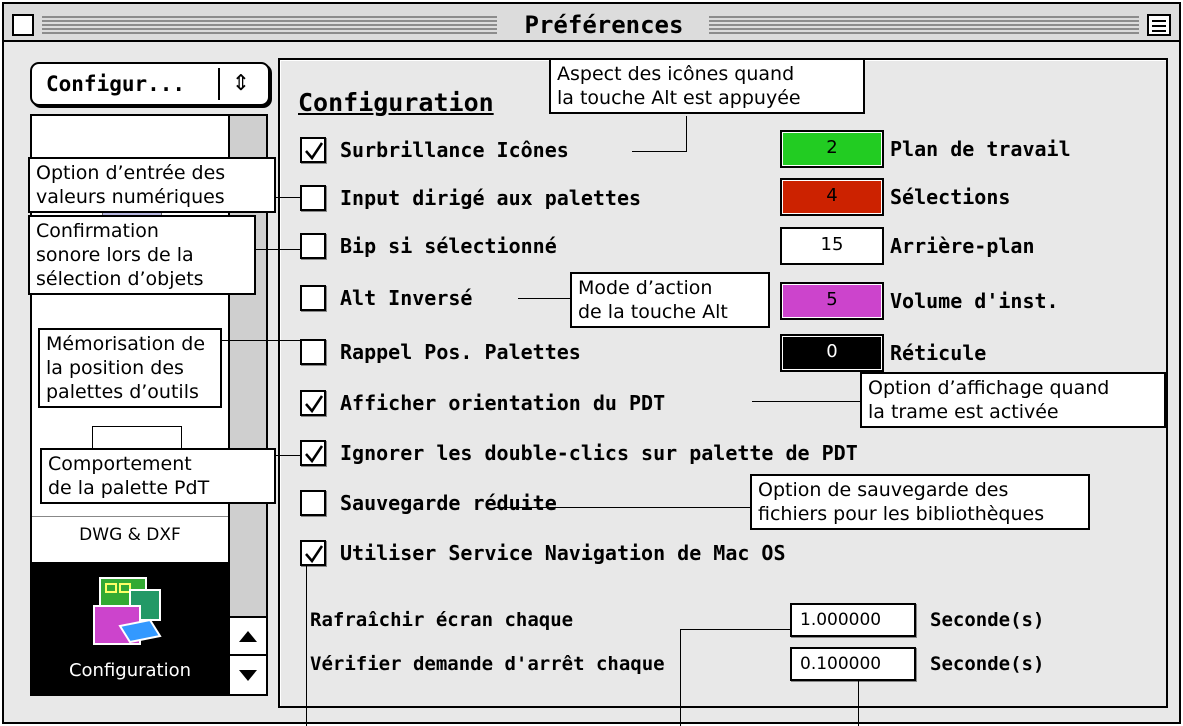  I want to click on window-title: Préférences, so click(604, 25).